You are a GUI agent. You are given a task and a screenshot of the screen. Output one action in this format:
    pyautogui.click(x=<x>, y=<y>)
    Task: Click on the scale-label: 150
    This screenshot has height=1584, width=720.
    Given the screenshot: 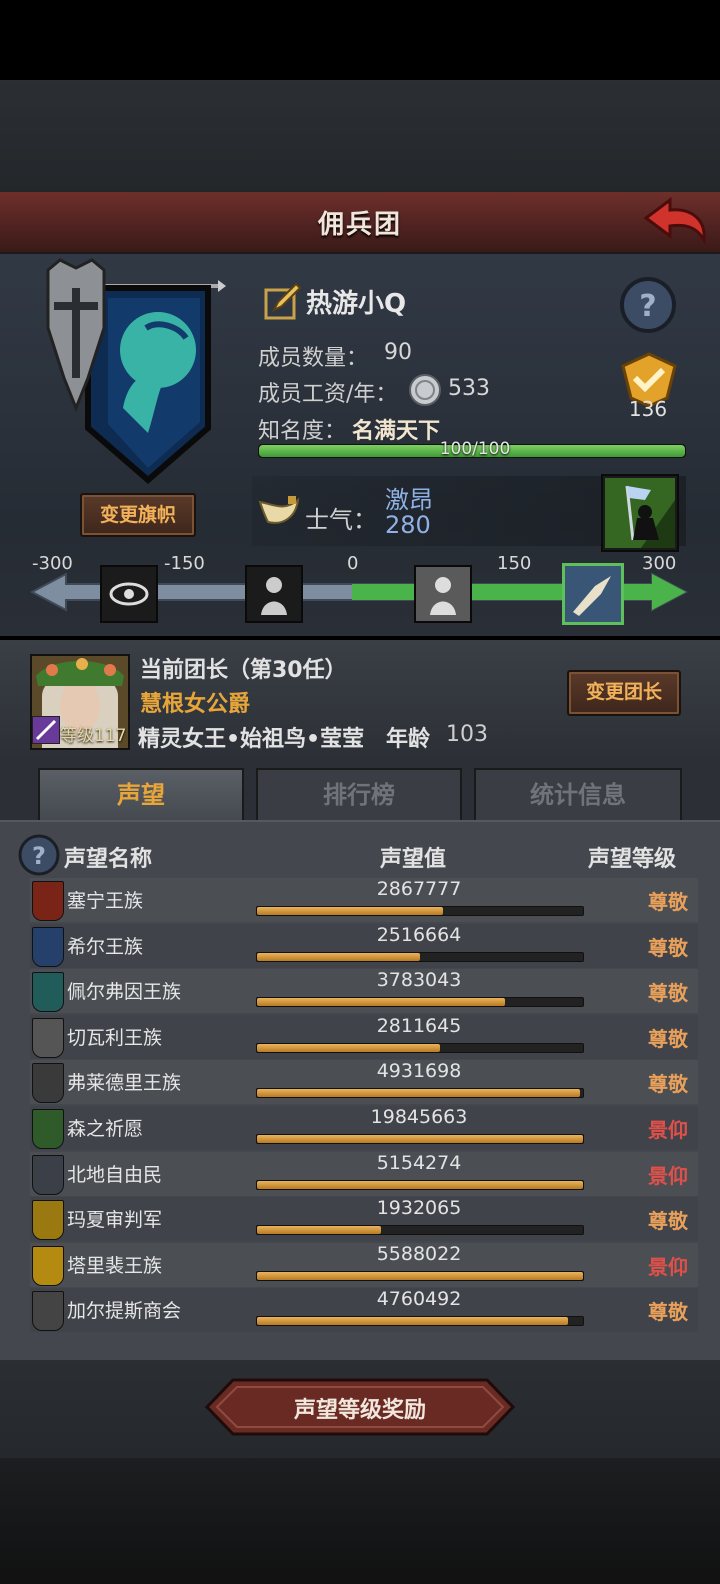 What is the action you would take?
    pyautogui.click(x=514, y=563)
    